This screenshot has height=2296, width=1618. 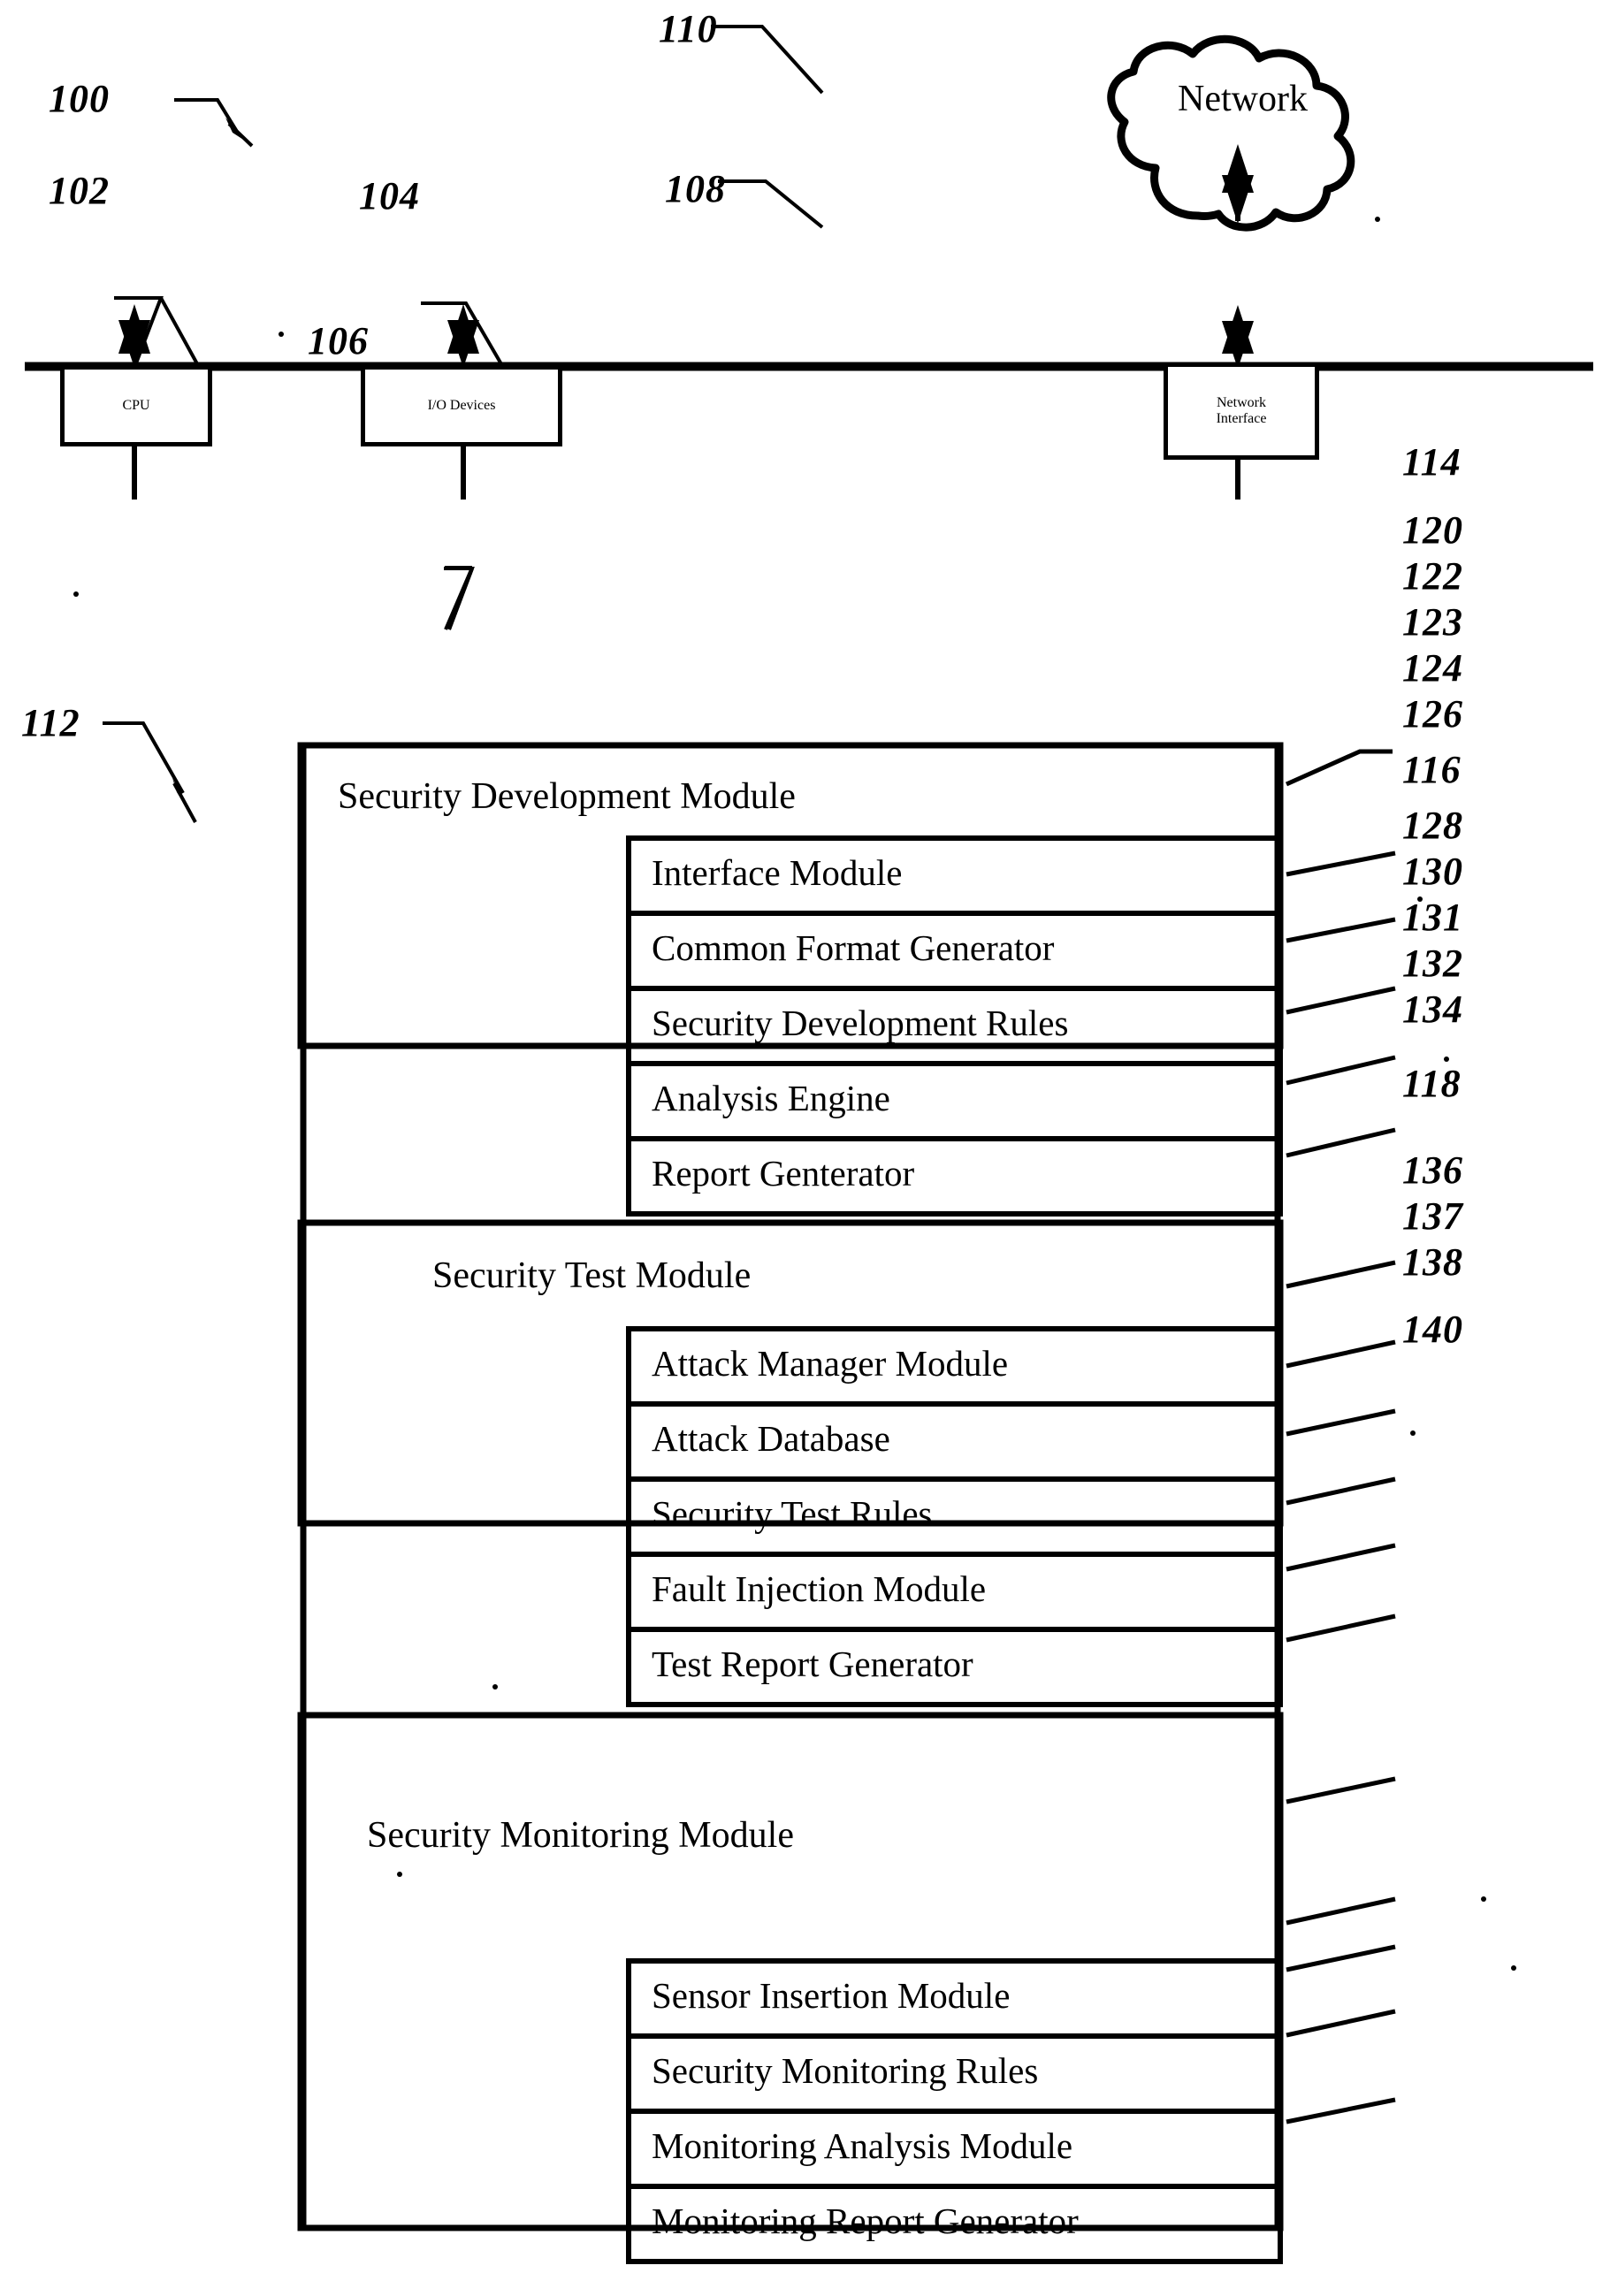 What do you see at coordinates (777, 872) in the screenshot?
I see `submodule-interface-module: Interface Module` at bounding box center [777, 872].